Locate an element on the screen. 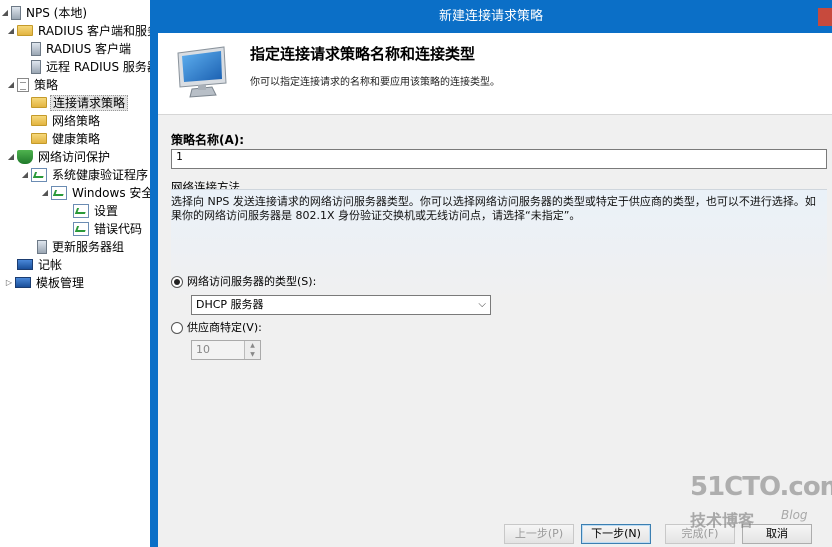  watermark-logo: 51CTO.com is located at coordinates (761, 487).